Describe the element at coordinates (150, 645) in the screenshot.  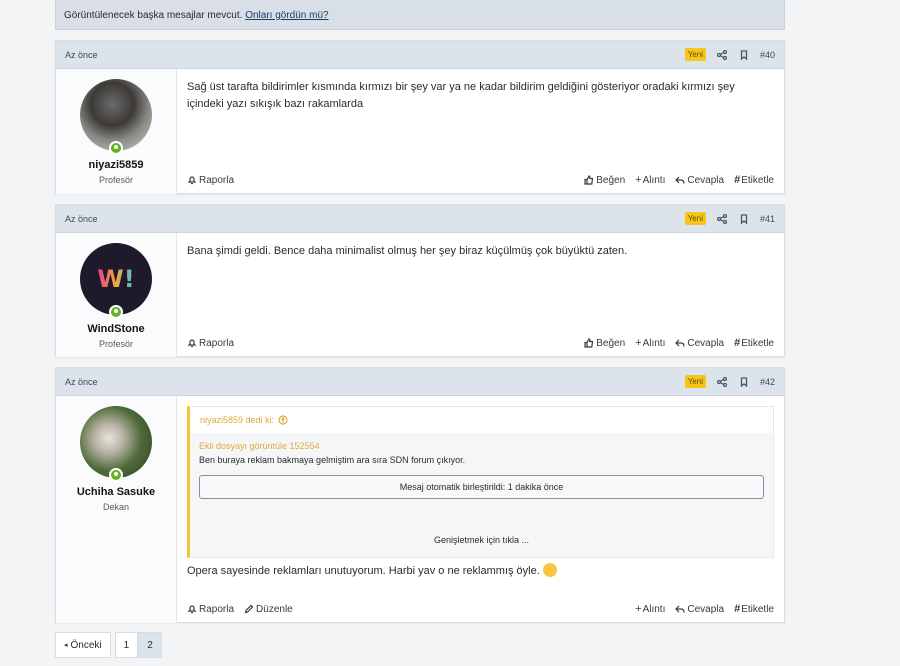
I see `page-2-button: 2` at that location.